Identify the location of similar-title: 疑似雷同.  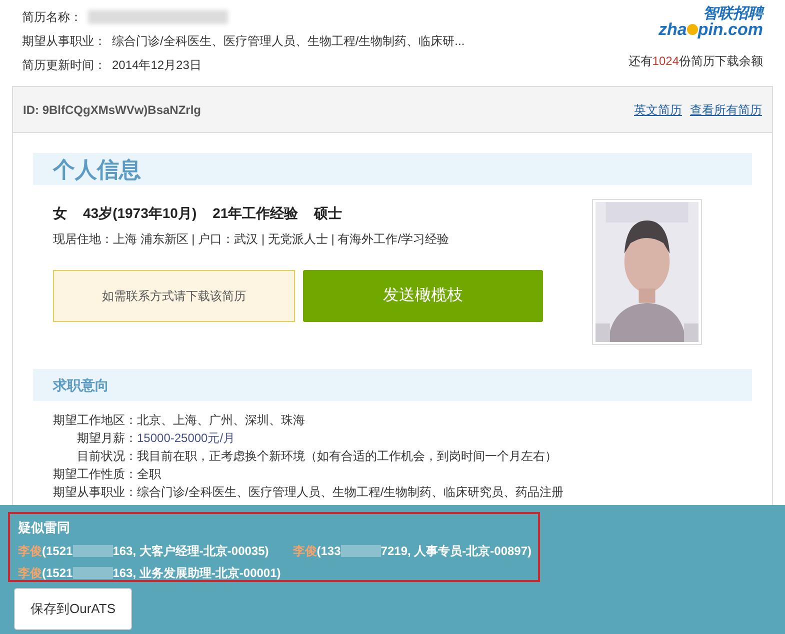
(44, 528).